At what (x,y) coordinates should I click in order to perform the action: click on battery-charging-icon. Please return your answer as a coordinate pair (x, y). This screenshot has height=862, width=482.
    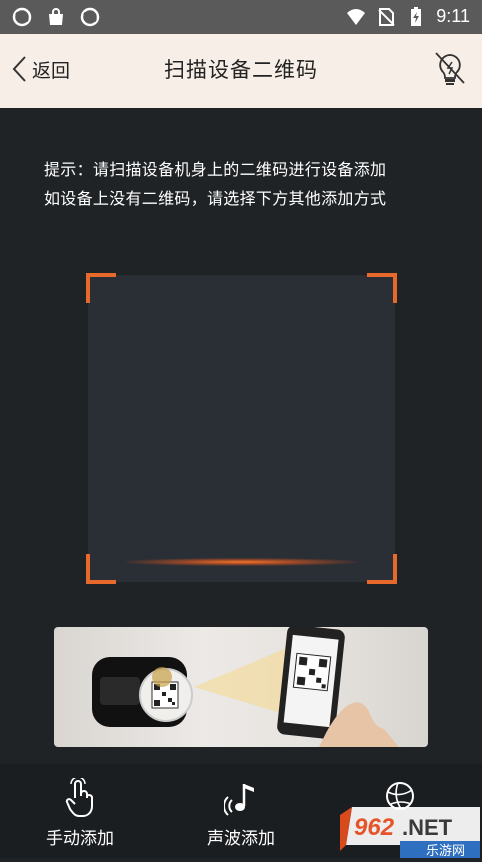
    Looking at the image, I should click on (416, 16).